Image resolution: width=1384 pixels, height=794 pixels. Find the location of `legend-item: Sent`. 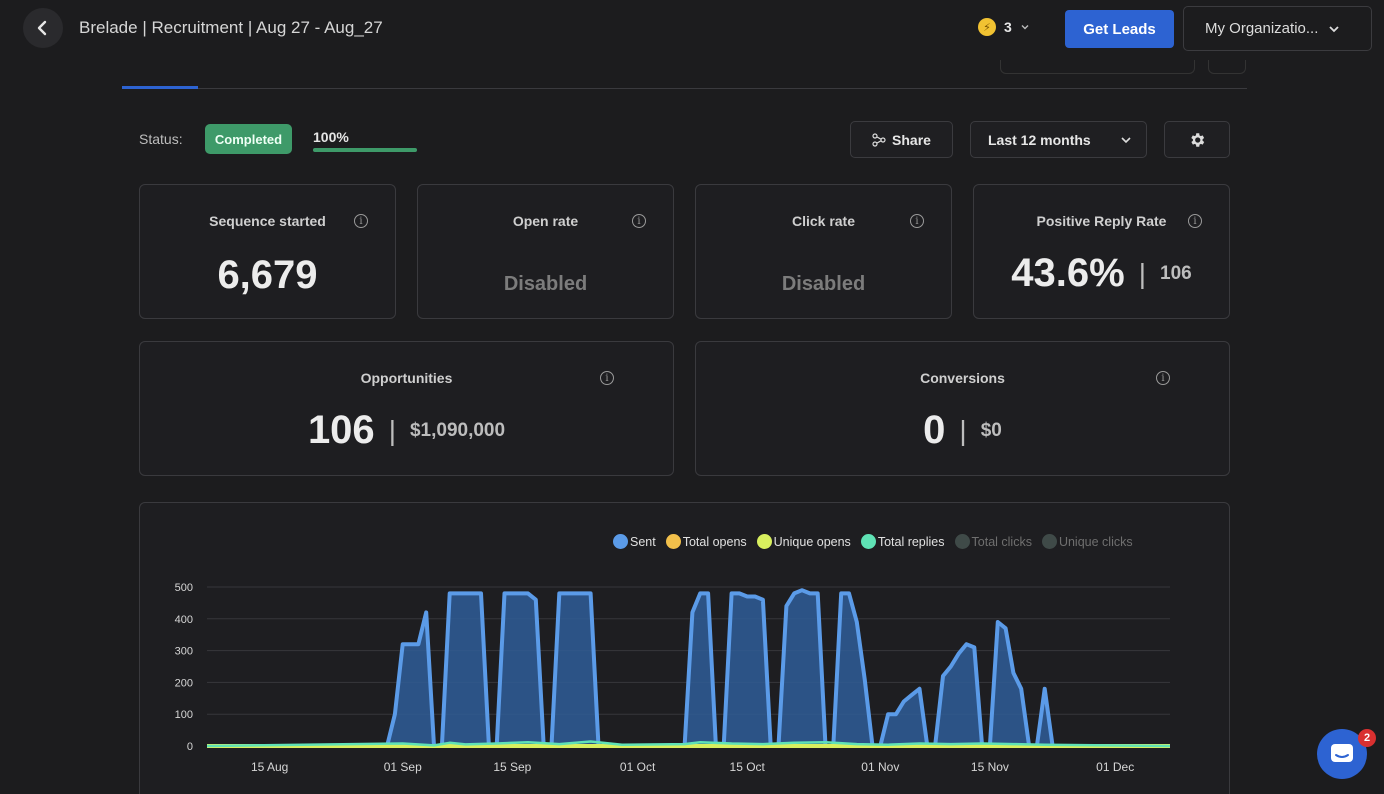

legend-item: Sent is located at coordinates (634, 541).